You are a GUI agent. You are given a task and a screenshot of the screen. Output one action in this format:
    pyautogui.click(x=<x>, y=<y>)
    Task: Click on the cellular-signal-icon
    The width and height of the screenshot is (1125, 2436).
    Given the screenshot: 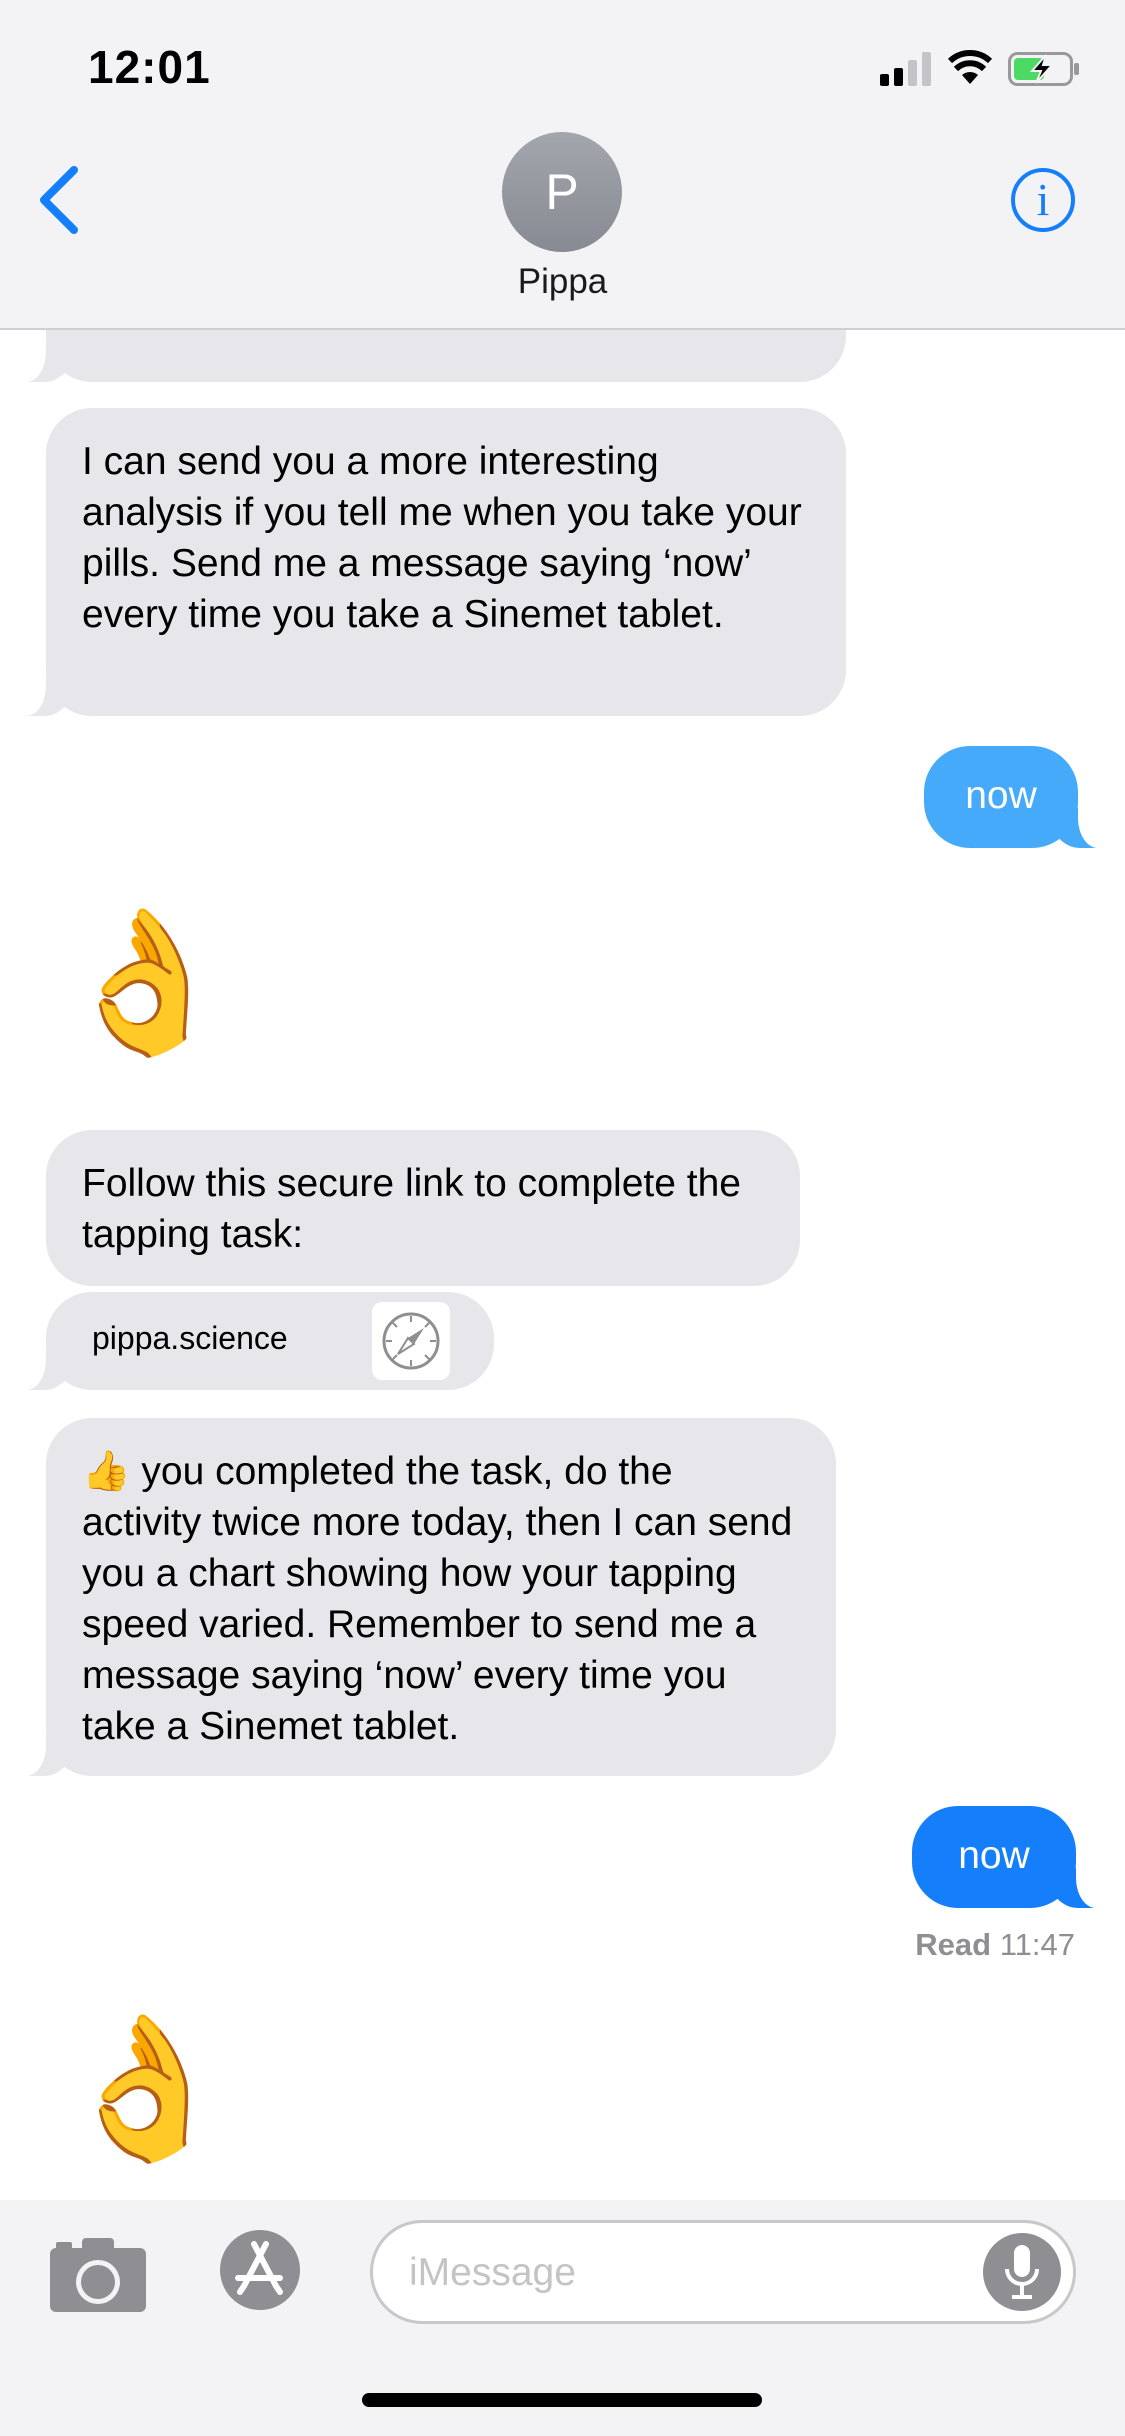 What is the action you would take?
    pyautogui.click(x=906, y=69)
    